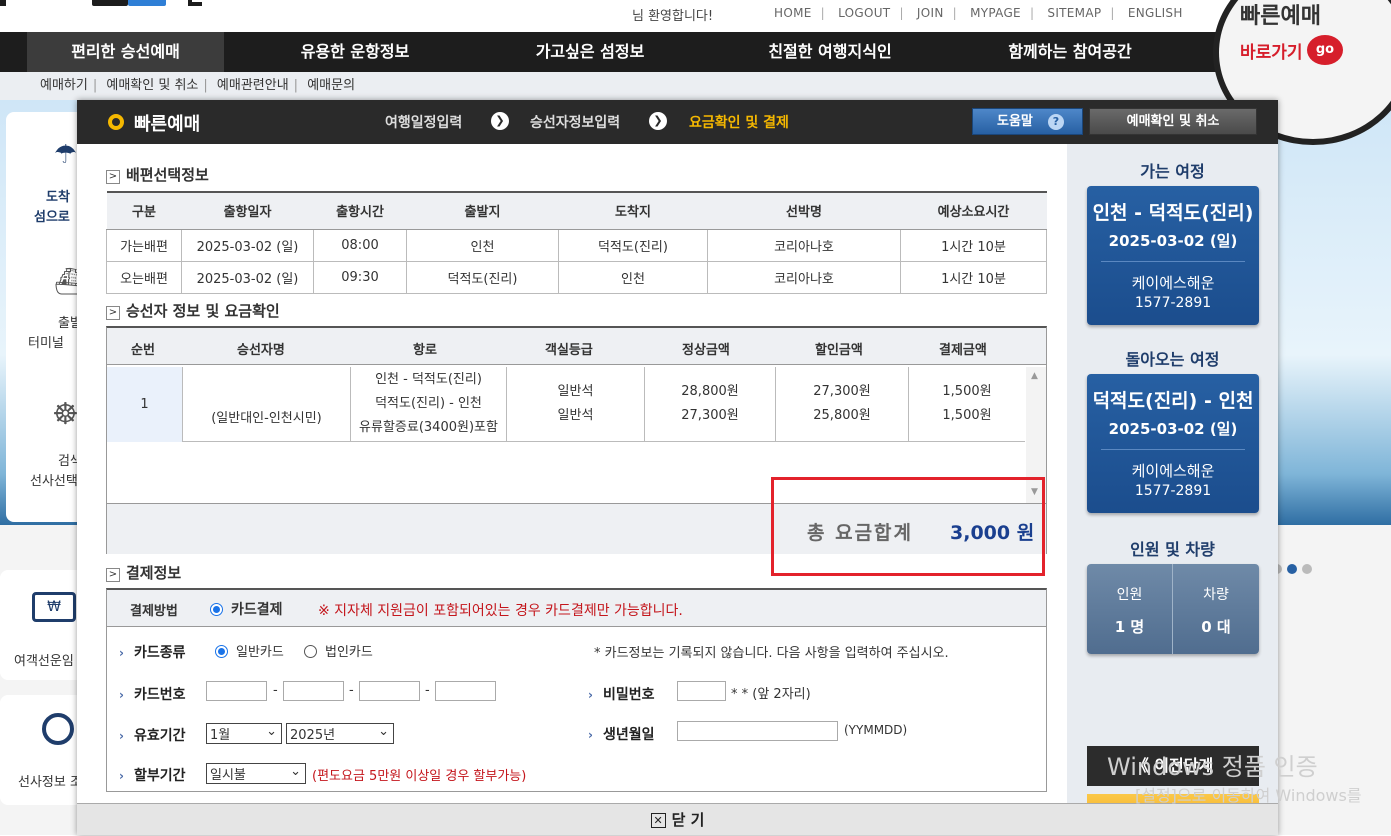 This screenshot has height=836, width=1391. Describe the element at coordinates (159, 695) in the screenshot. I see `card-number-text: 카드번호` at that location.